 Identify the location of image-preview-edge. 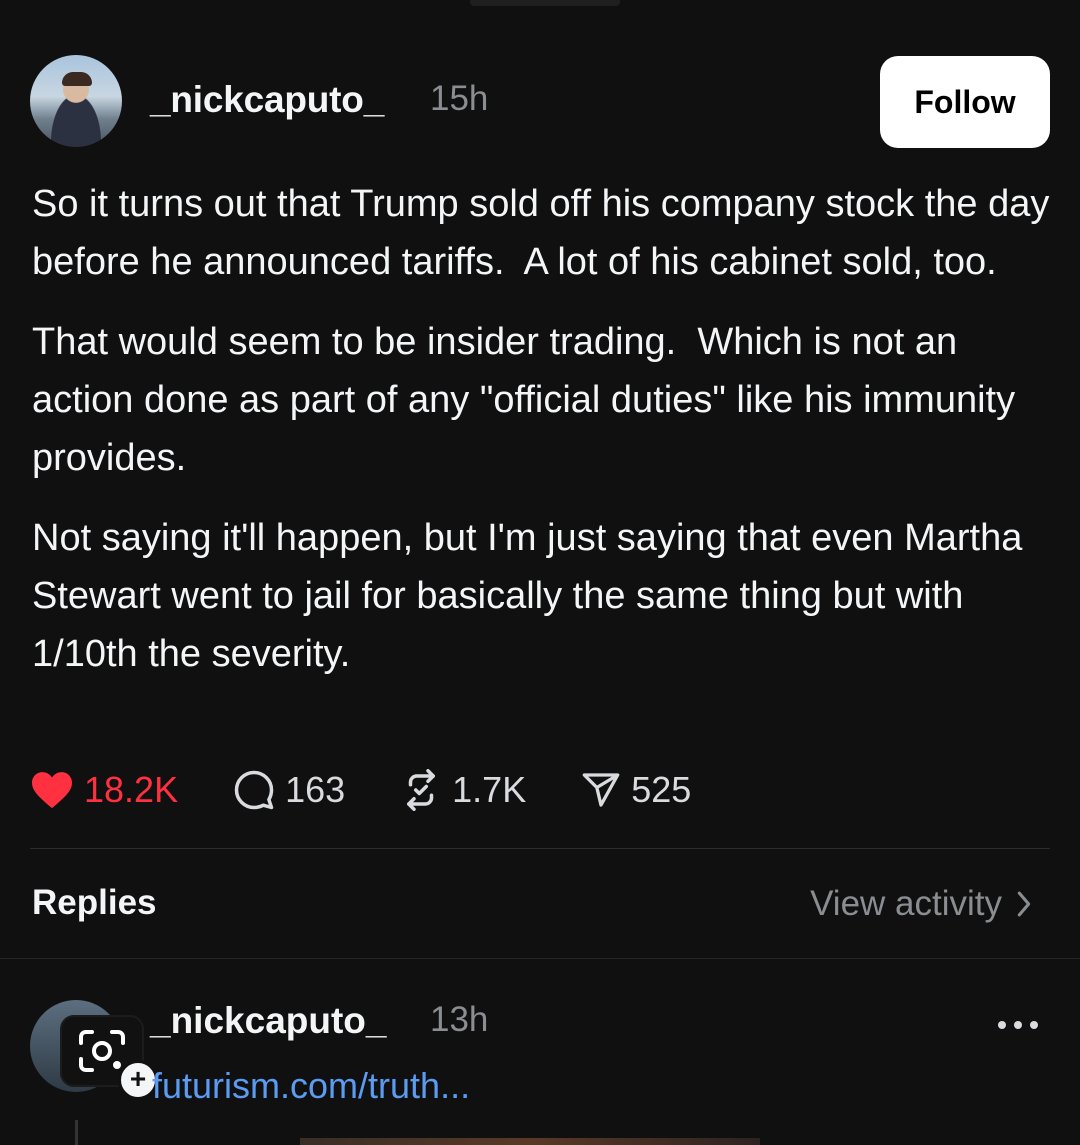
(530, 1141).